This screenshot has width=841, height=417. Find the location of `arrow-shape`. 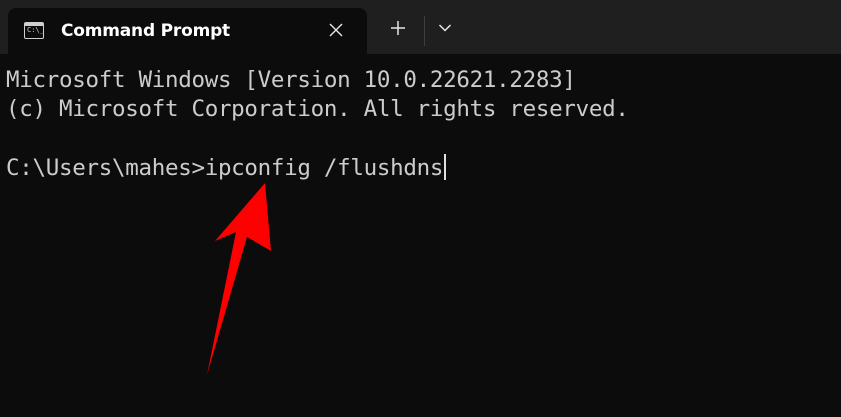

arrow-shape is located at coordinates (239, 279).